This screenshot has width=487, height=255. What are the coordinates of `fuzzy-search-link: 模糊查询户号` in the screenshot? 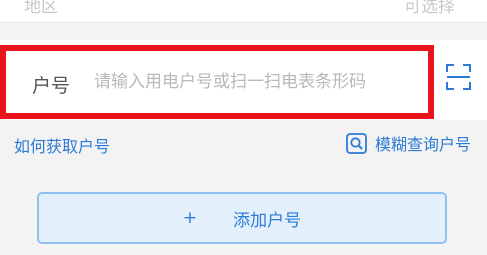 It's located at (408, 143).